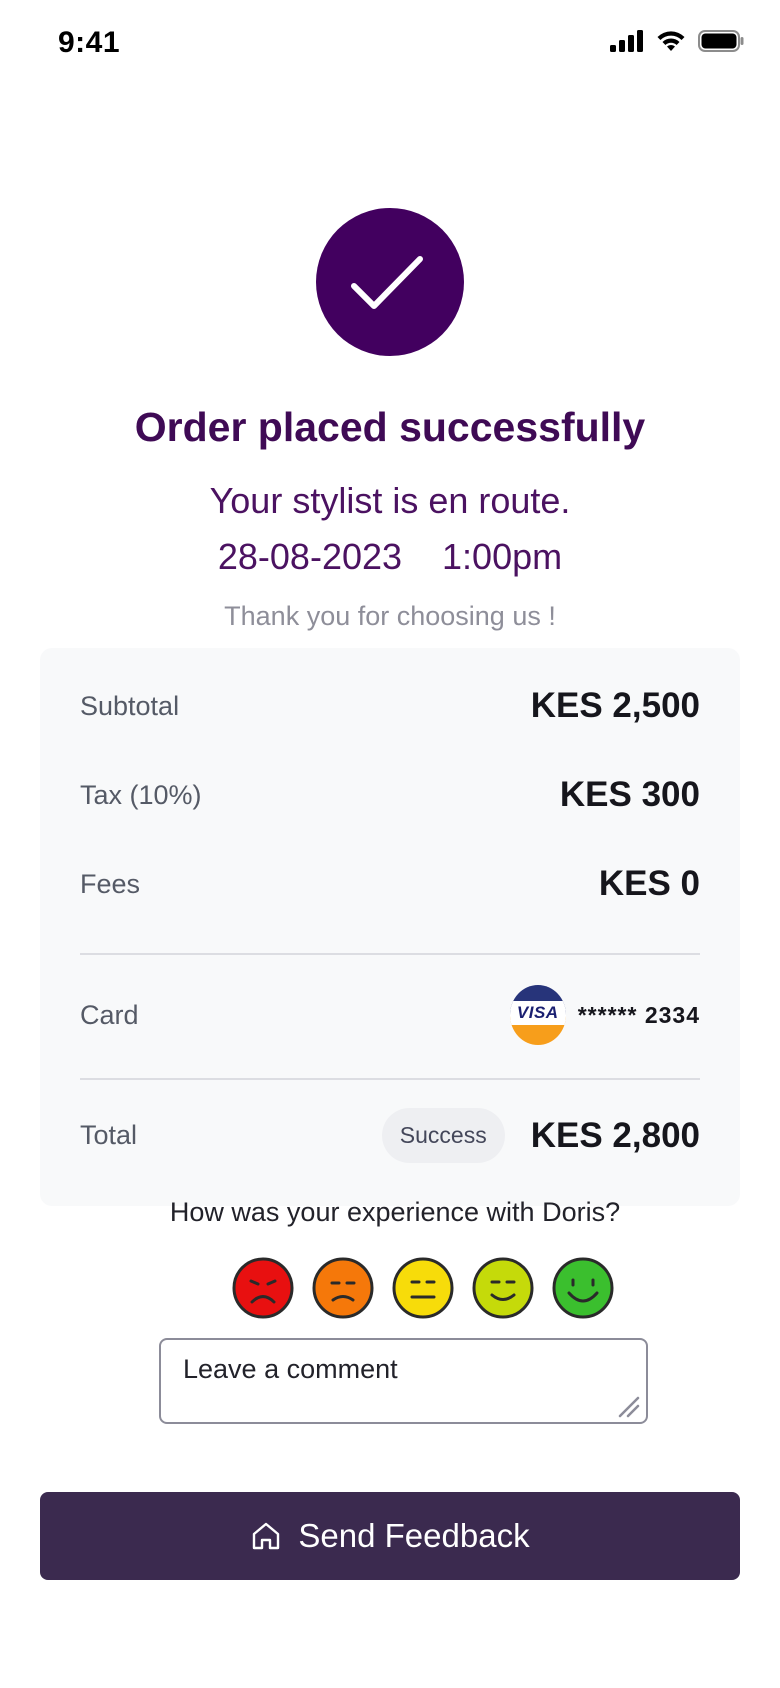  I want to click on send-feedback-label: Send Feedback, so click(414, 1535).